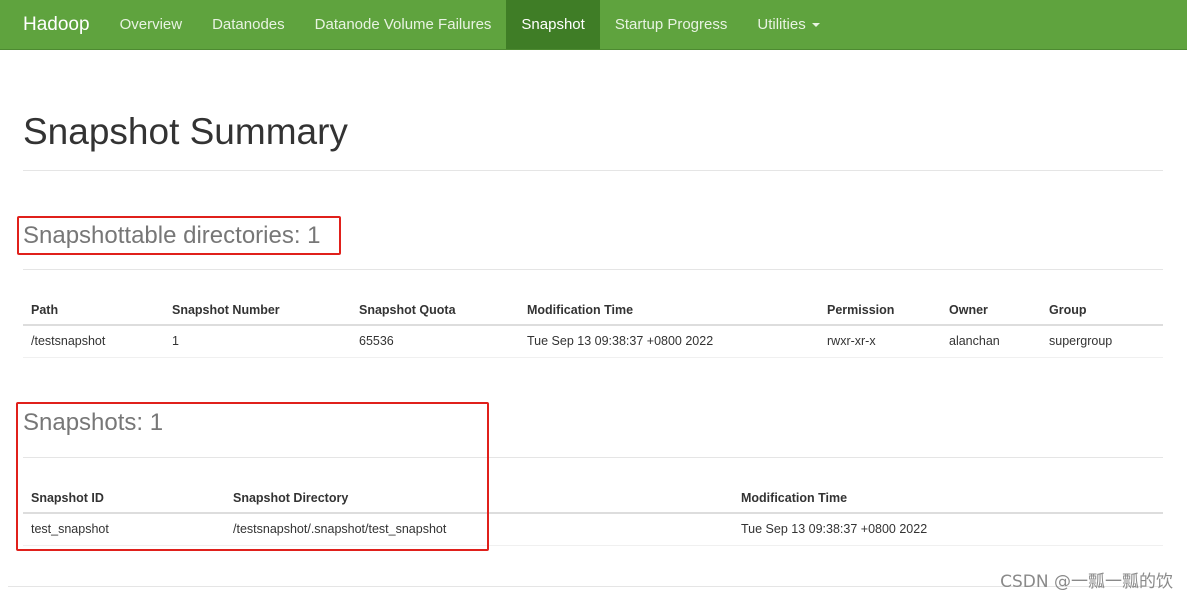 Image resolution: width=1187 pixels, height=598 pixels. What do you see at coordinates (93, 341) in the screenshot?
I see `cell-path: /testsnapshot` at bounding box center [93, 341].